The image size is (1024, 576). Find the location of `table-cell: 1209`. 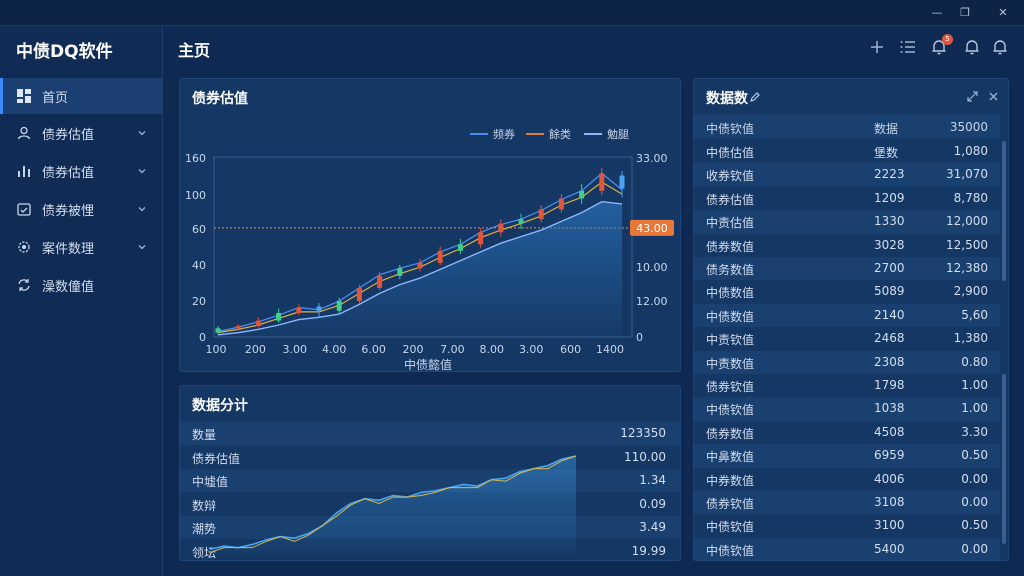

table-cell: 1209 is located at coordinates (889, 197).